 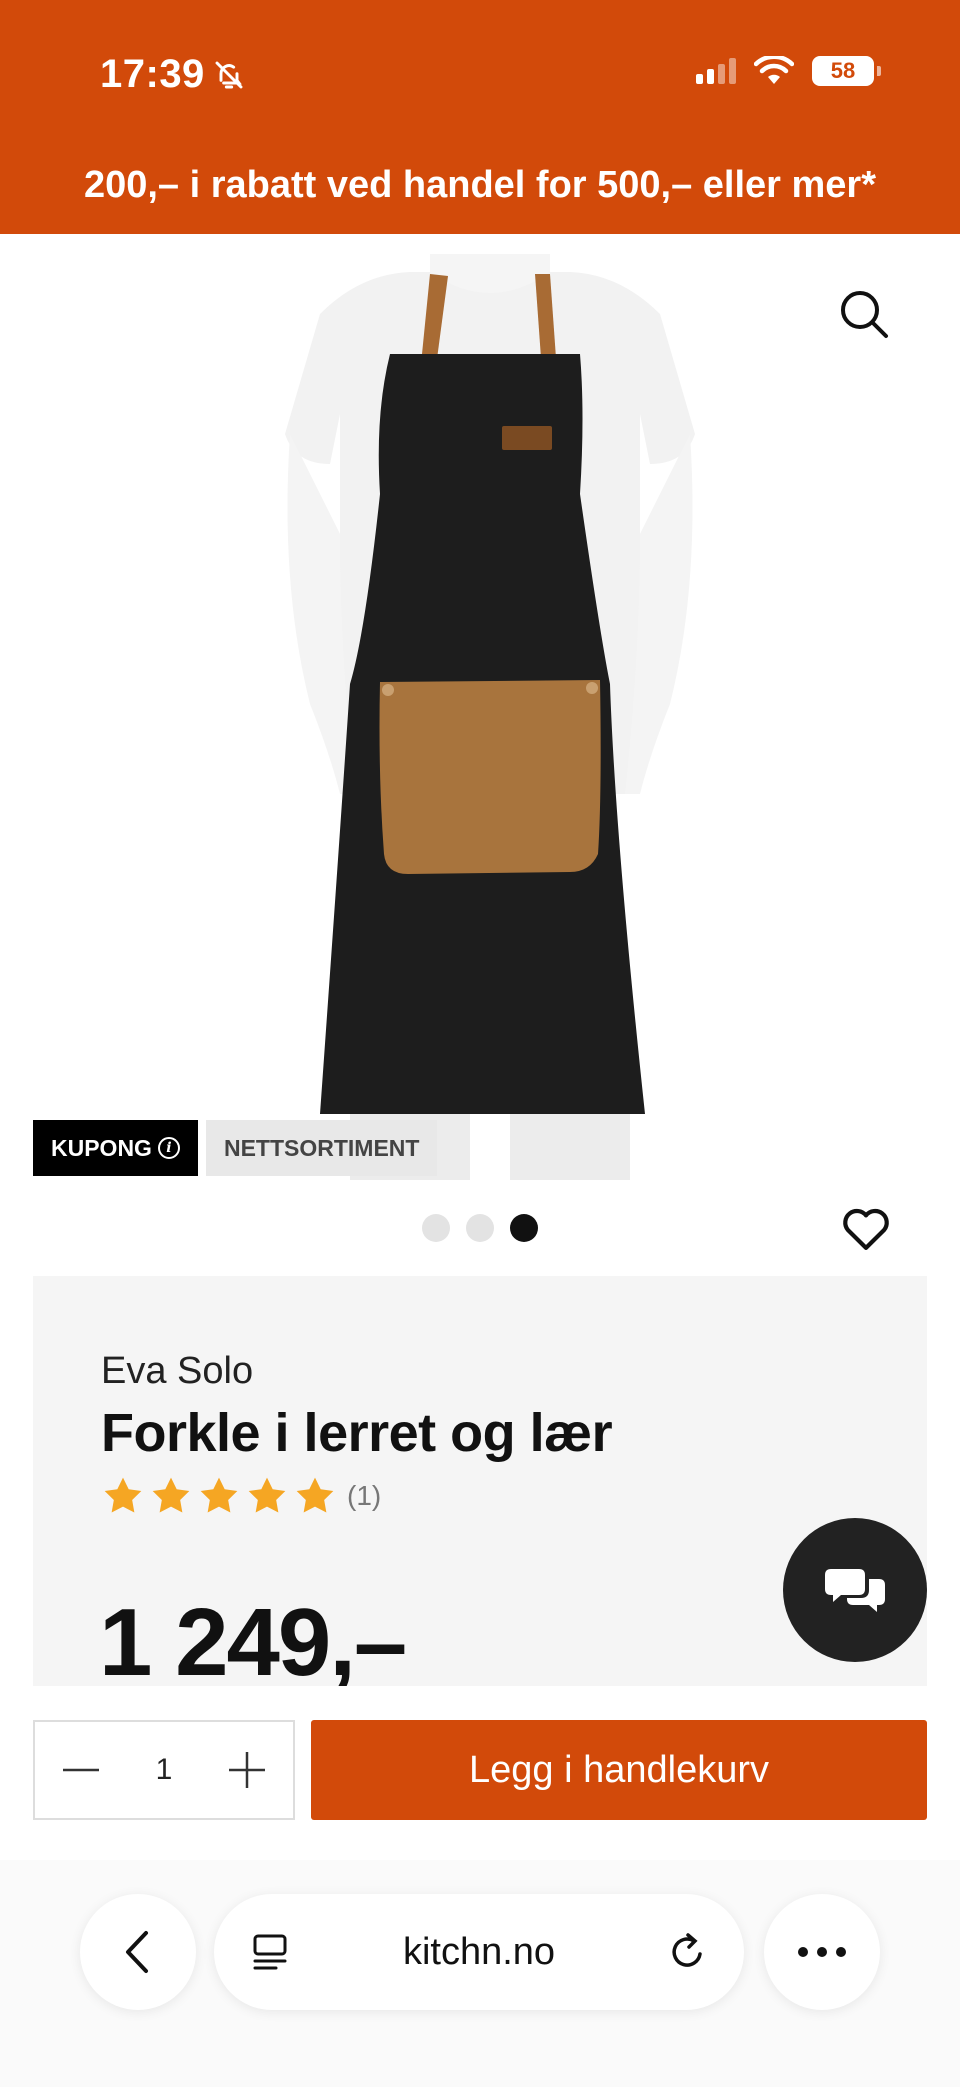 I want to click on reader-icon, so click(x=270, y=1952).